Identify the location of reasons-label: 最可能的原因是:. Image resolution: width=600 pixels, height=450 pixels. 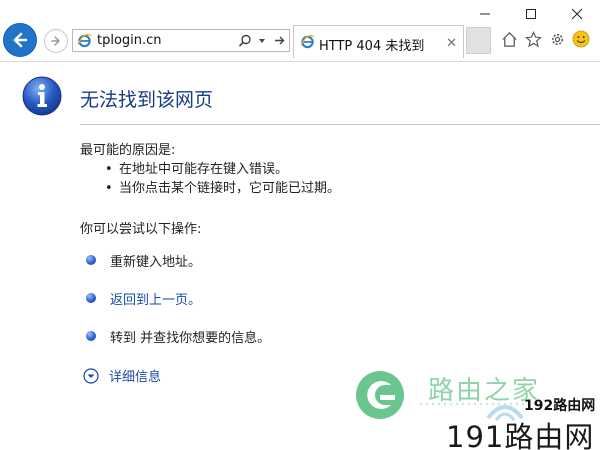
(128, 150).